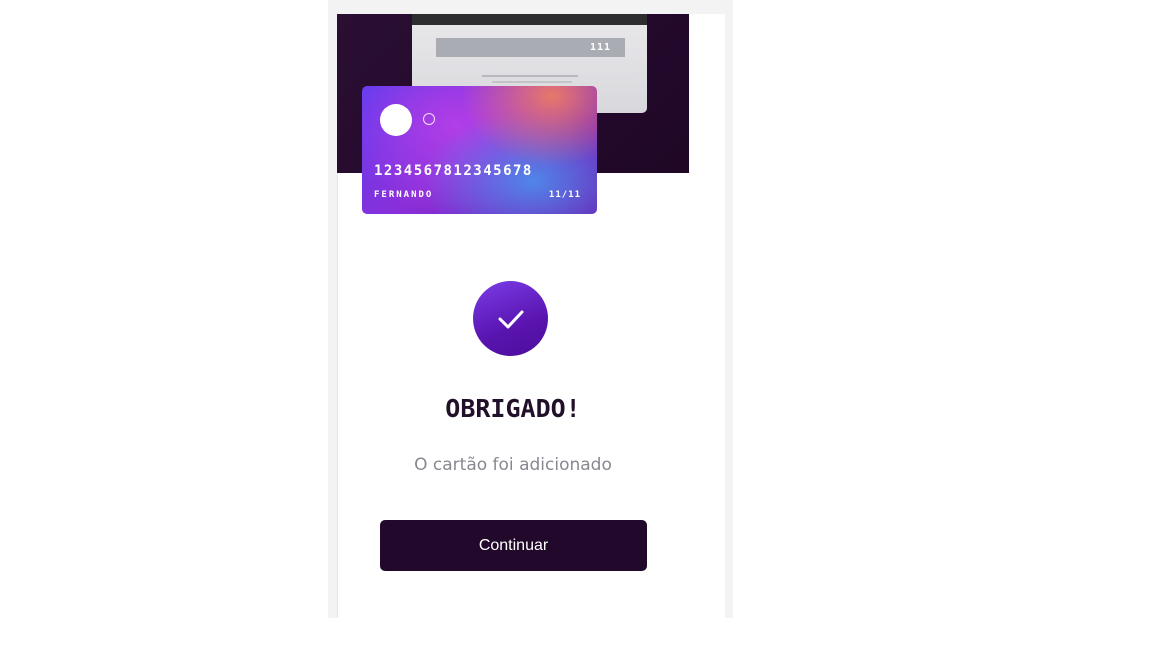 The image size is (1152, 648). What do you see at coordinates (396, 120) in the screenshot?
I see `card-logo-circle` at bounding box center [396, 120].